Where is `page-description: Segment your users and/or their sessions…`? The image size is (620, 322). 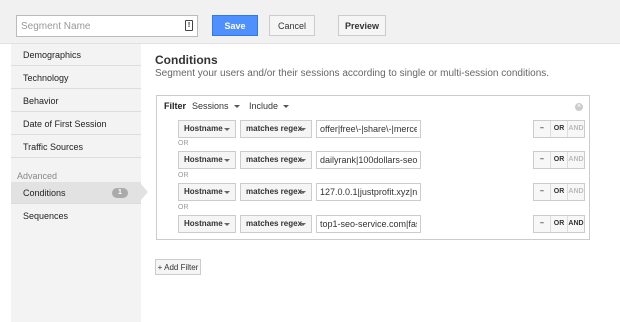
page-description: Segment your users and/or their sessions… is located at coordinates (352, 73).